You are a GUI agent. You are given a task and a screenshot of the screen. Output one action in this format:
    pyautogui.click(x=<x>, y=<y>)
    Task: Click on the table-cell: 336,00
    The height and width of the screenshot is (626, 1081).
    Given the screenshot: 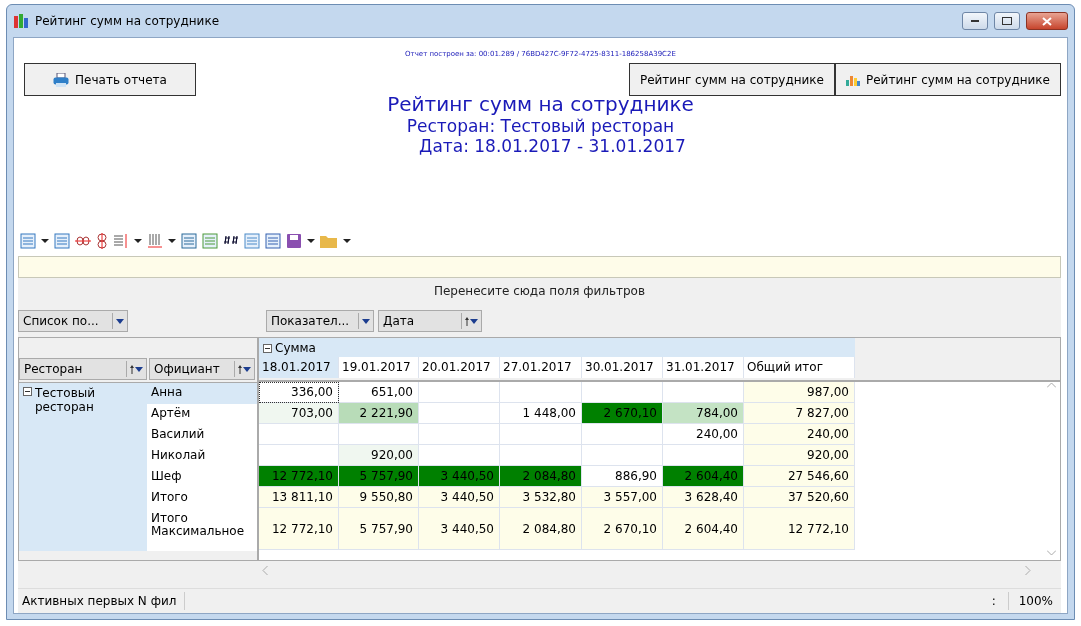 What is the action you would take?
    pyautogui.click(x=299, y=392)
    